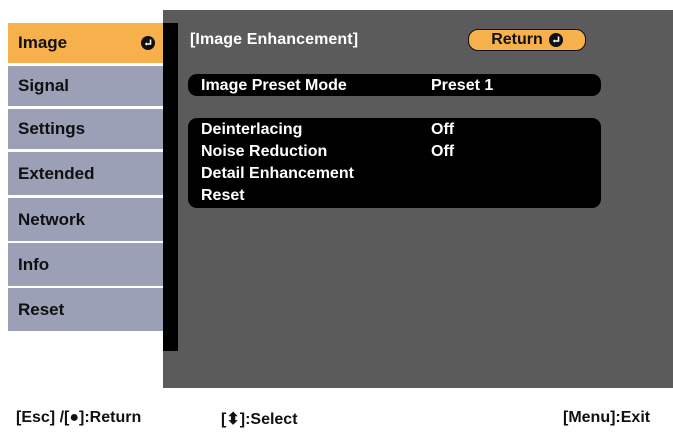 The height and width of the screenshot is (432, 673). Describe the element at coordinates (85, 43) in the screenshot. I see `sidebar-item-image: Image` at that location.